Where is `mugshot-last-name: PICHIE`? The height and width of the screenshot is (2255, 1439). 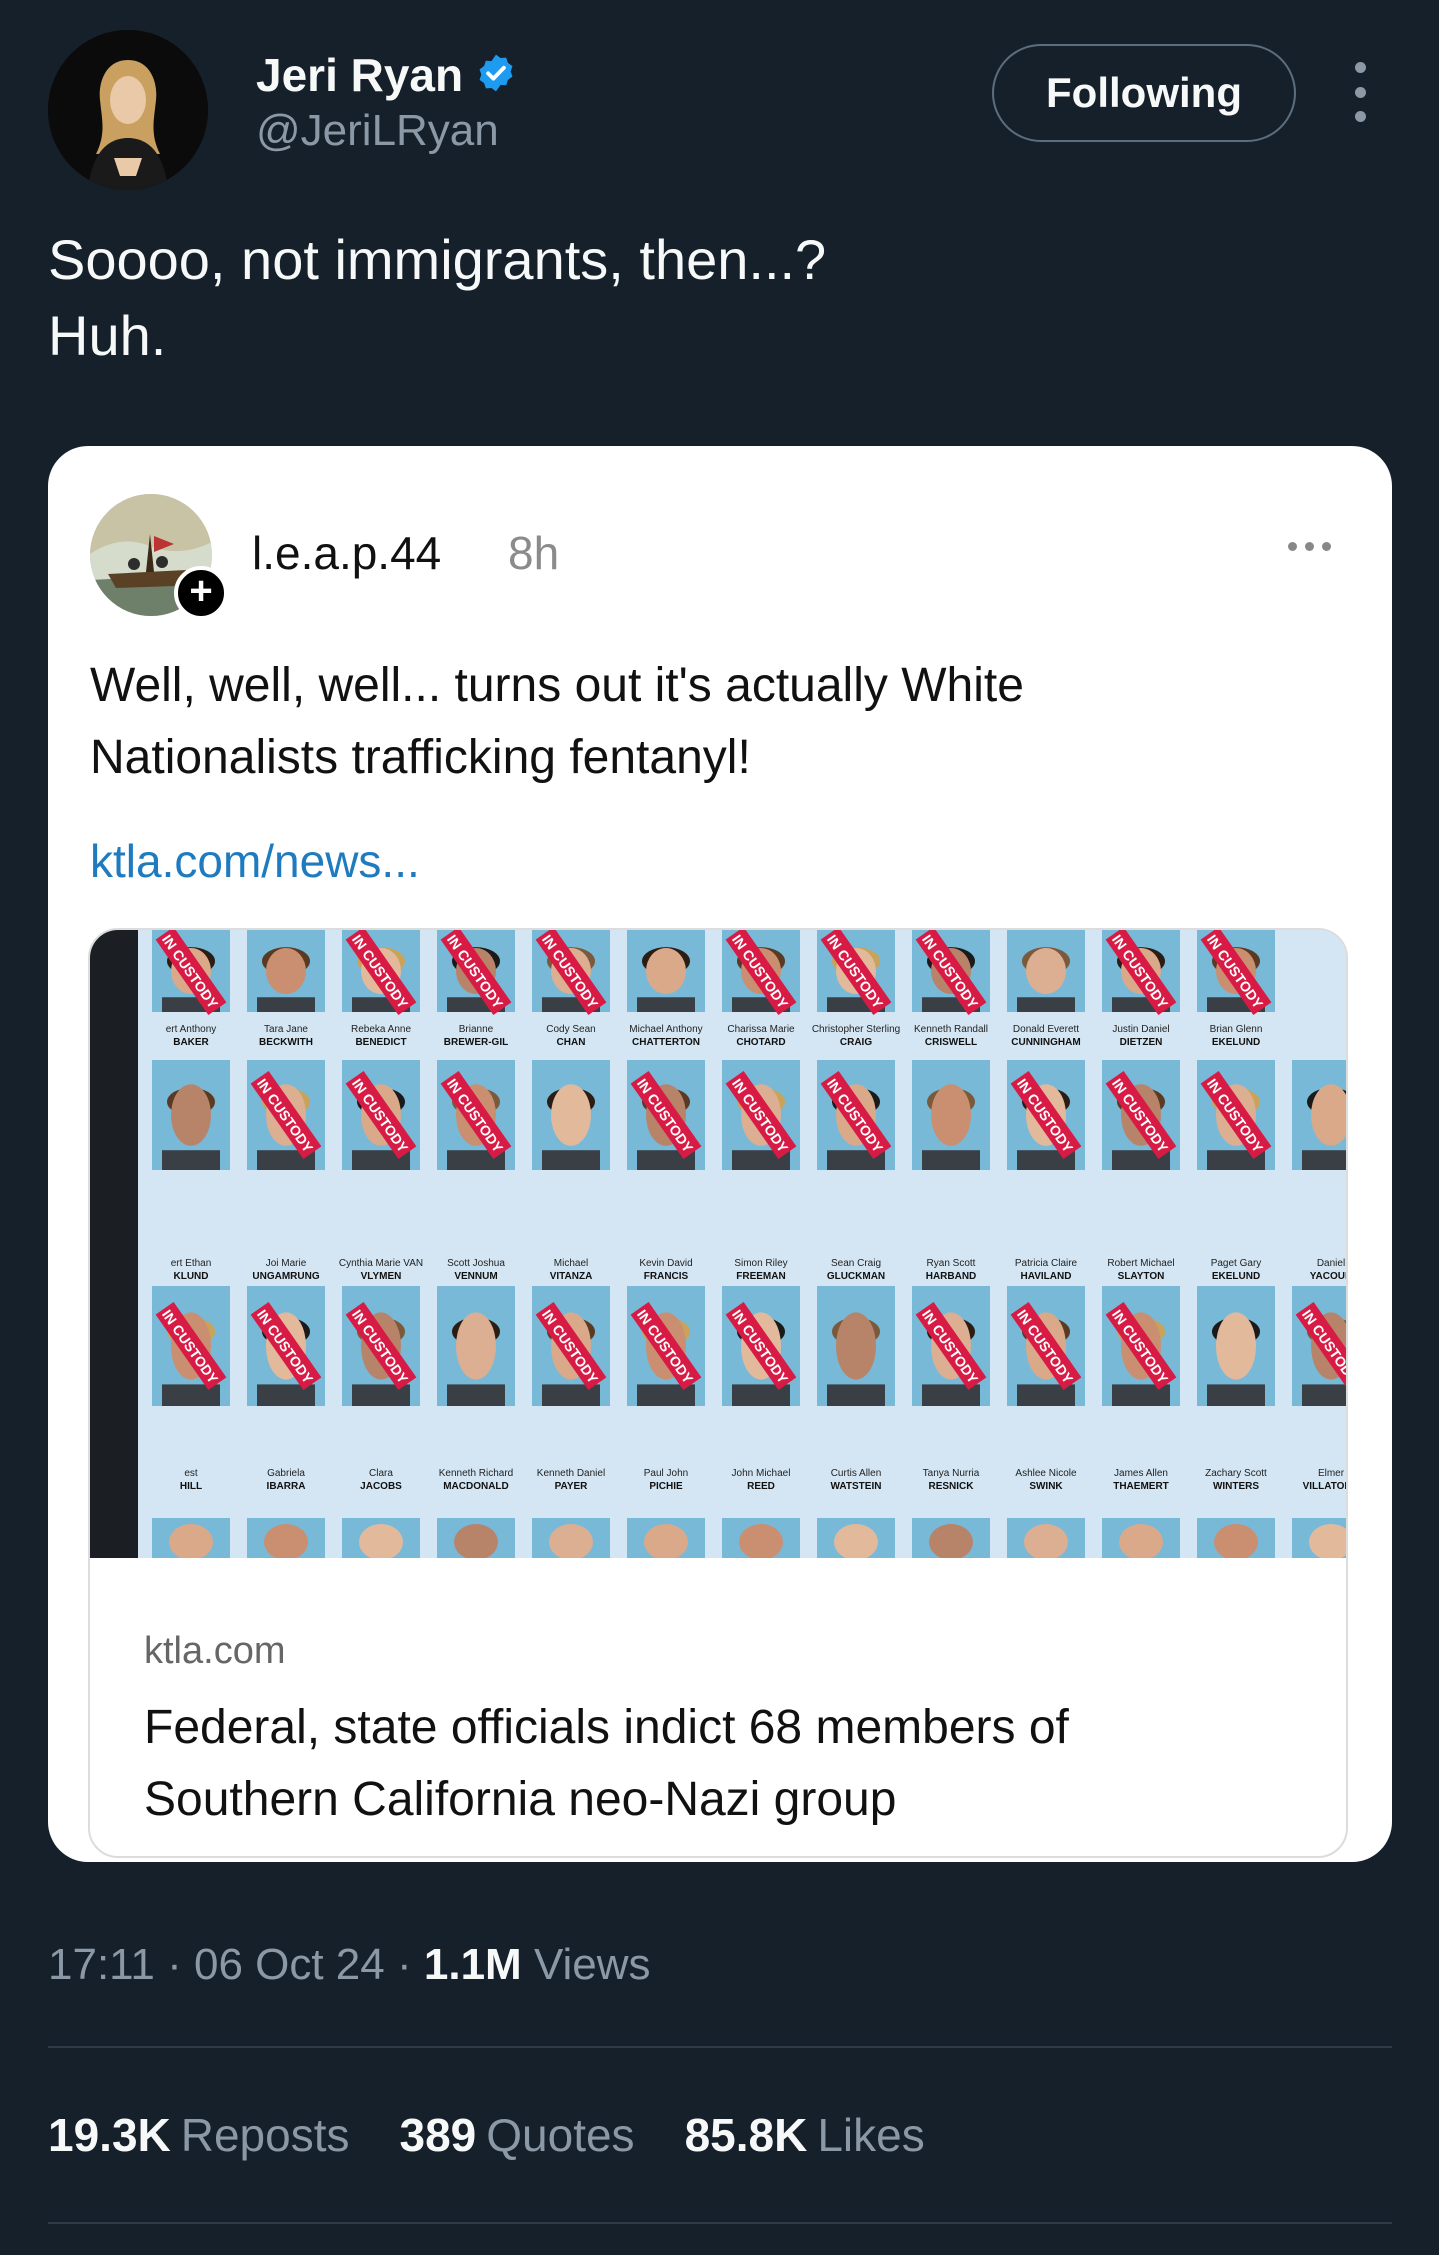 mugshot-last-name: PICHIE is located at coordinates (666, 1486).